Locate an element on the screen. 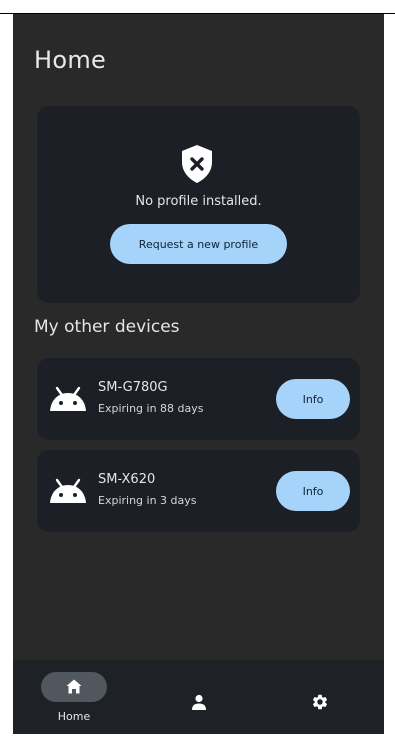 This screenshot has width=395, height=738. device-expiry: Expiring in 3 days is located at coordinates (147, 500).